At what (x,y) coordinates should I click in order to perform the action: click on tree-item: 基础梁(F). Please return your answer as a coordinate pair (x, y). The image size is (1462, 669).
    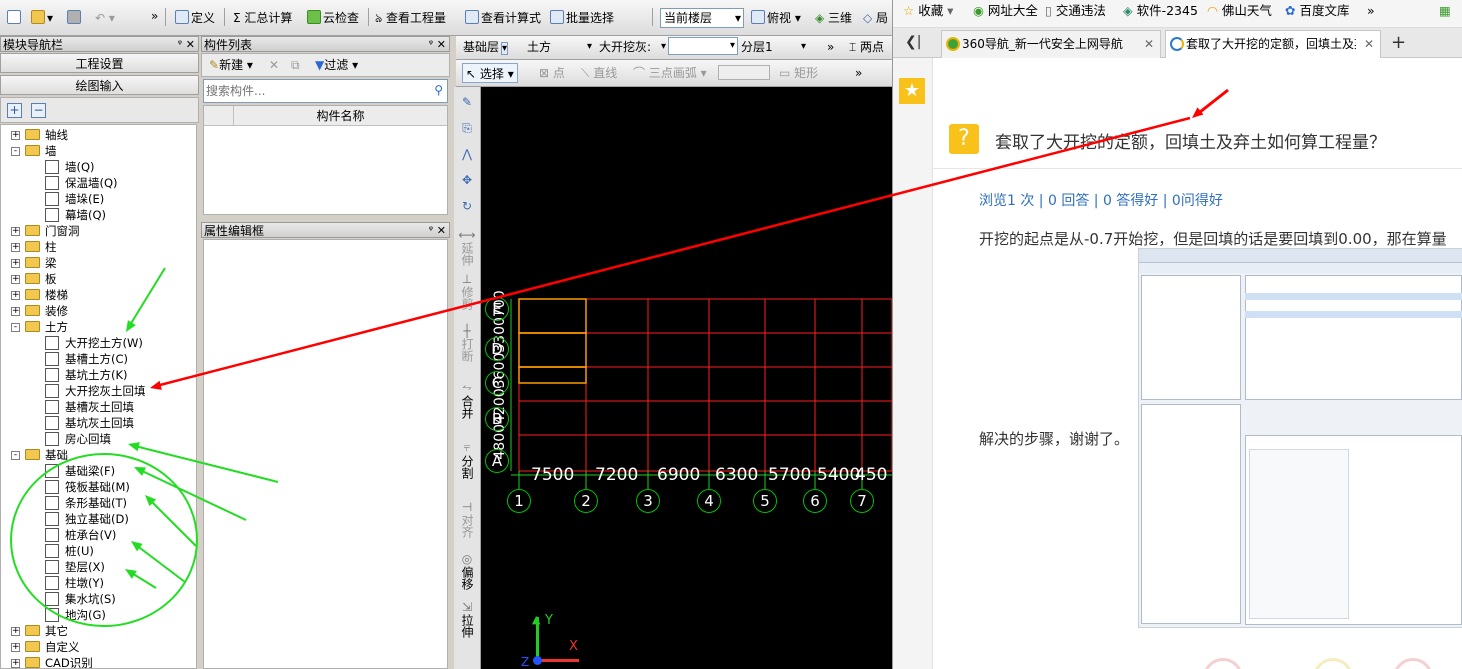
    Looking at the image, I should click on (98, 471).